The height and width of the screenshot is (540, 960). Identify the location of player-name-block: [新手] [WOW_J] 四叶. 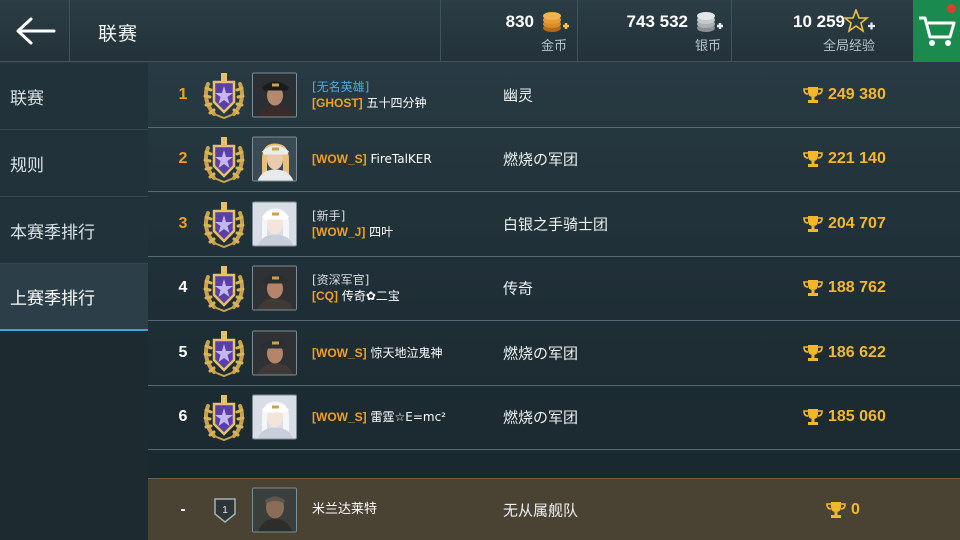
(352, 224).